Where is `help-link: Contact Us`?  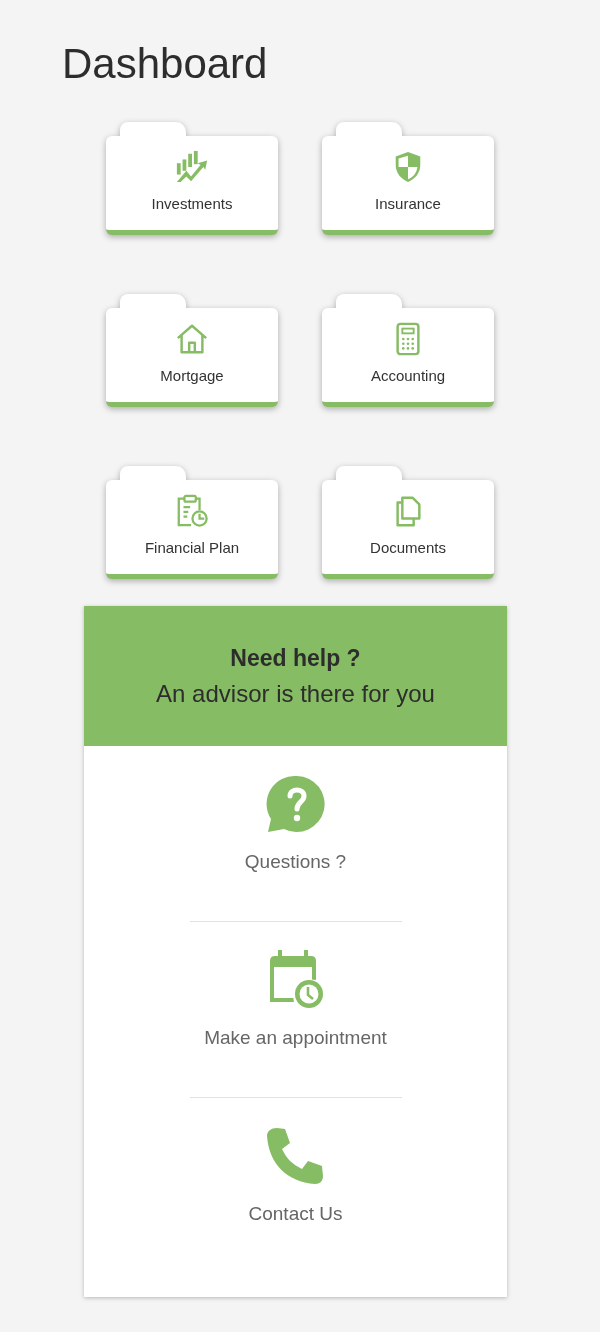 help-link: Contact Us is located at coordinates (295, 1185).